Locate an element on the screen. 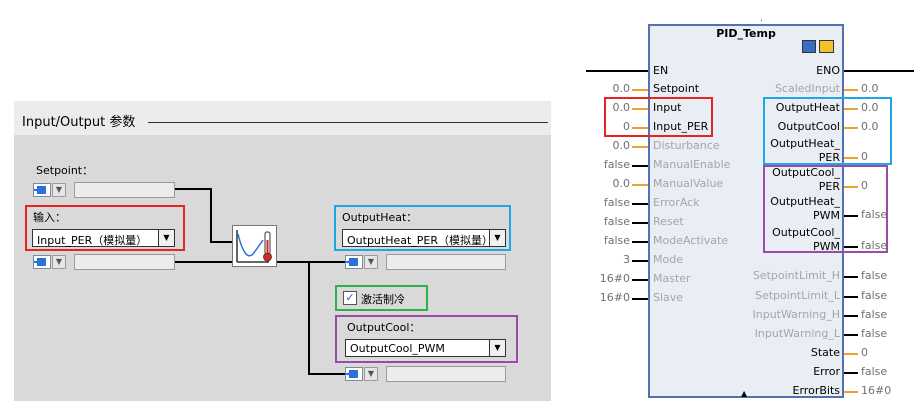 This screenshot has height=411, width=916. output-heat-label: OutputHeat： is located at coordinates (380, 217).